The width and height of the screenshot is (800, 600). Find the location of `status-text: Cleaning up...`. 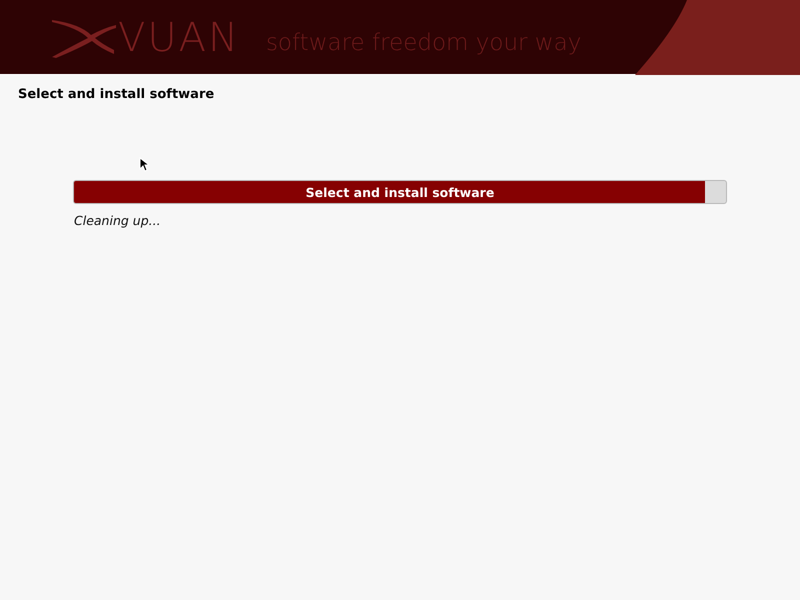

status-text: Cleaning up... is located at coordinates (118, 220).